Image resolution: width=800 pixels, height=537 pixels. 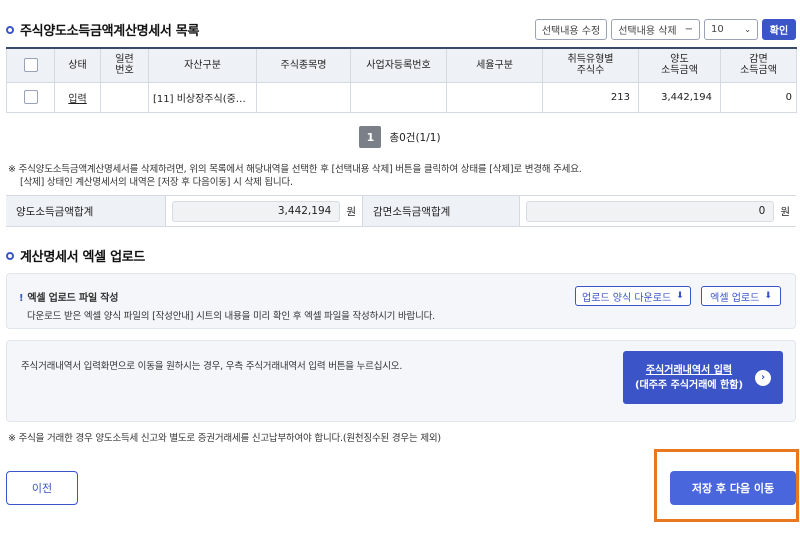 I want to click on list-section-title: 주식양도소득금액계산명세서 목록, so click(x=102, y=29).